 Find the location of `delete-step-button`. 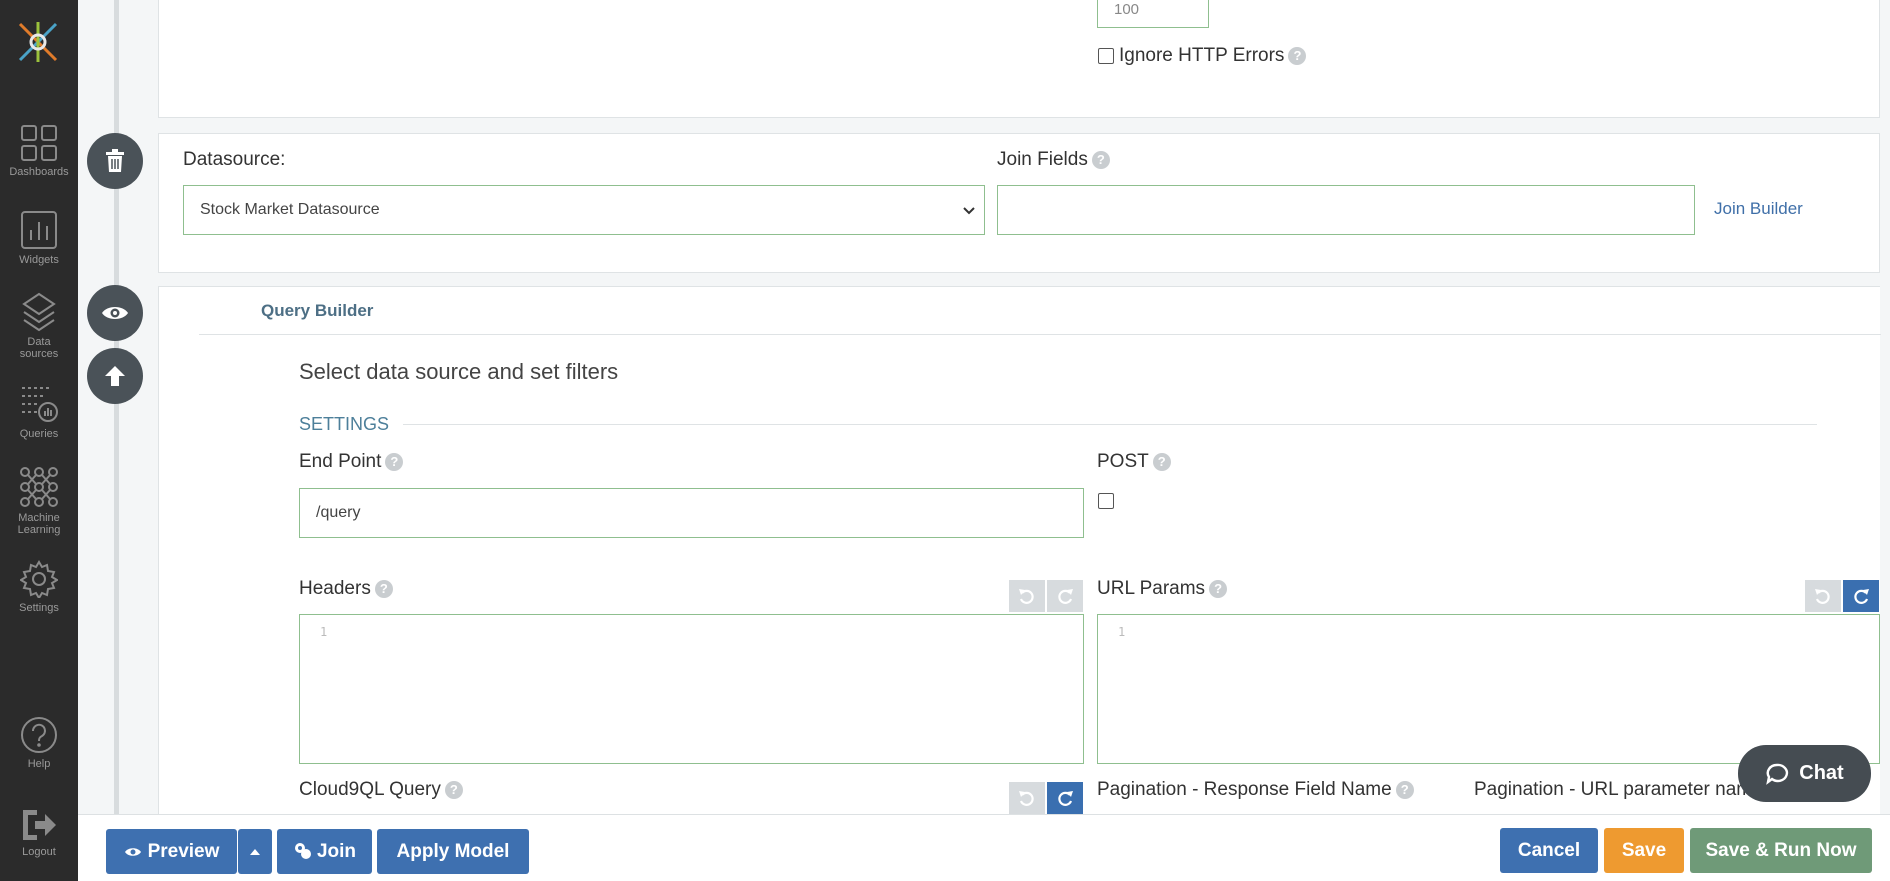

delete-step-button is located at coordinates (115, 161).